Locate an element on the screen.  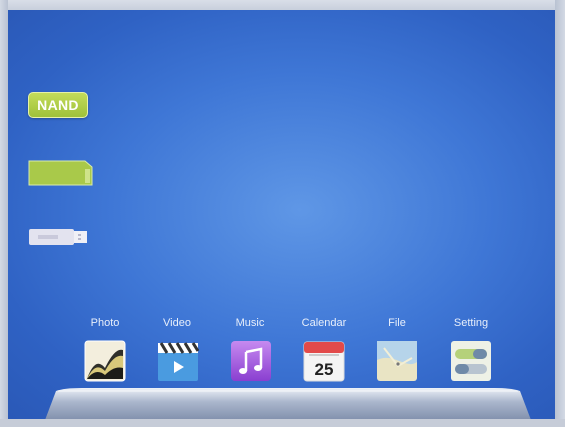
nand-source-button: NAND is located at coordinates (58, 105).